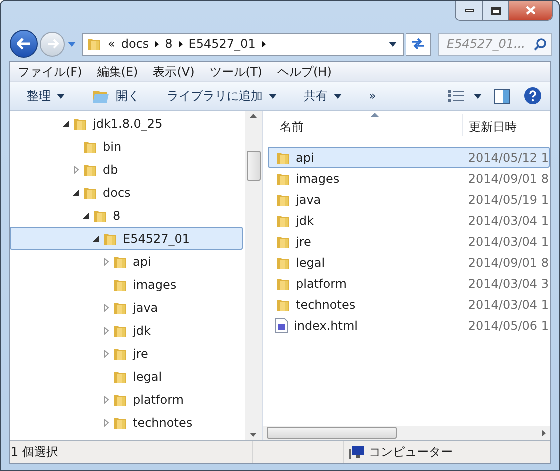  Describe the element at coordinates (338, 96) in the screenshot. I see `caret-icon` at that location.